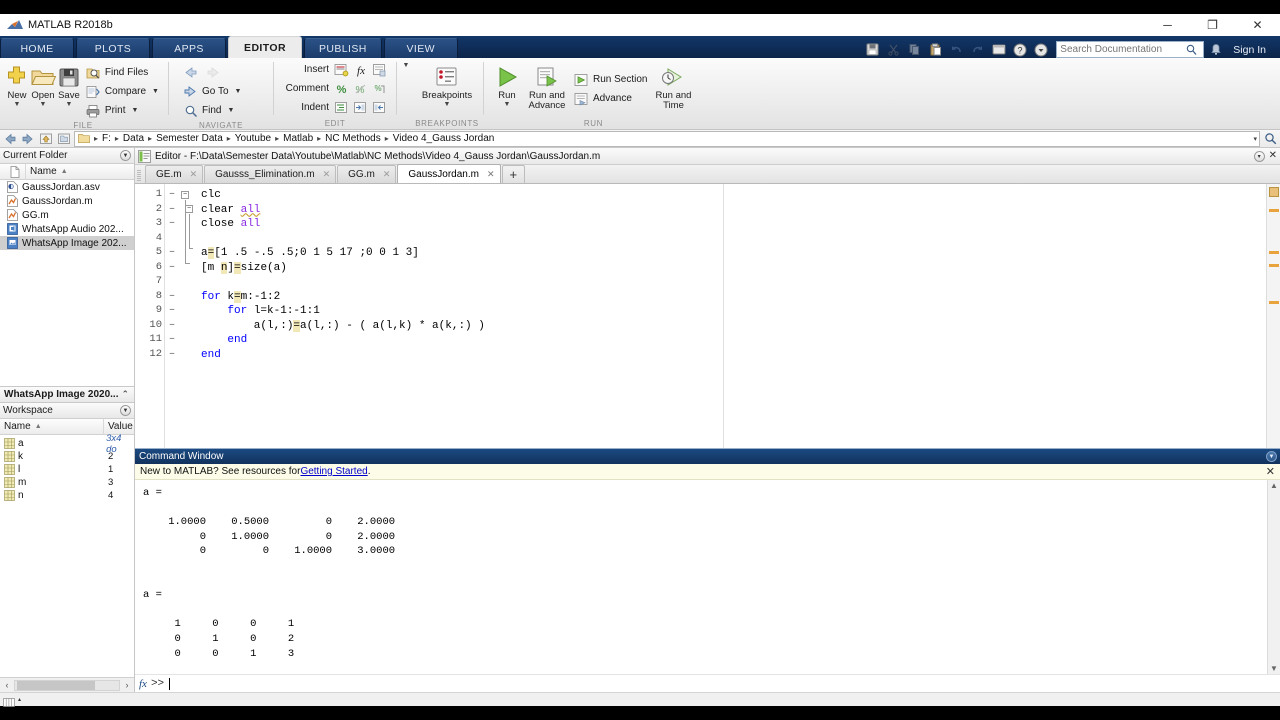 The height and width of the screenshot is (720, 1280). I want to click on minimize-button: ─, so click(1167, 25).